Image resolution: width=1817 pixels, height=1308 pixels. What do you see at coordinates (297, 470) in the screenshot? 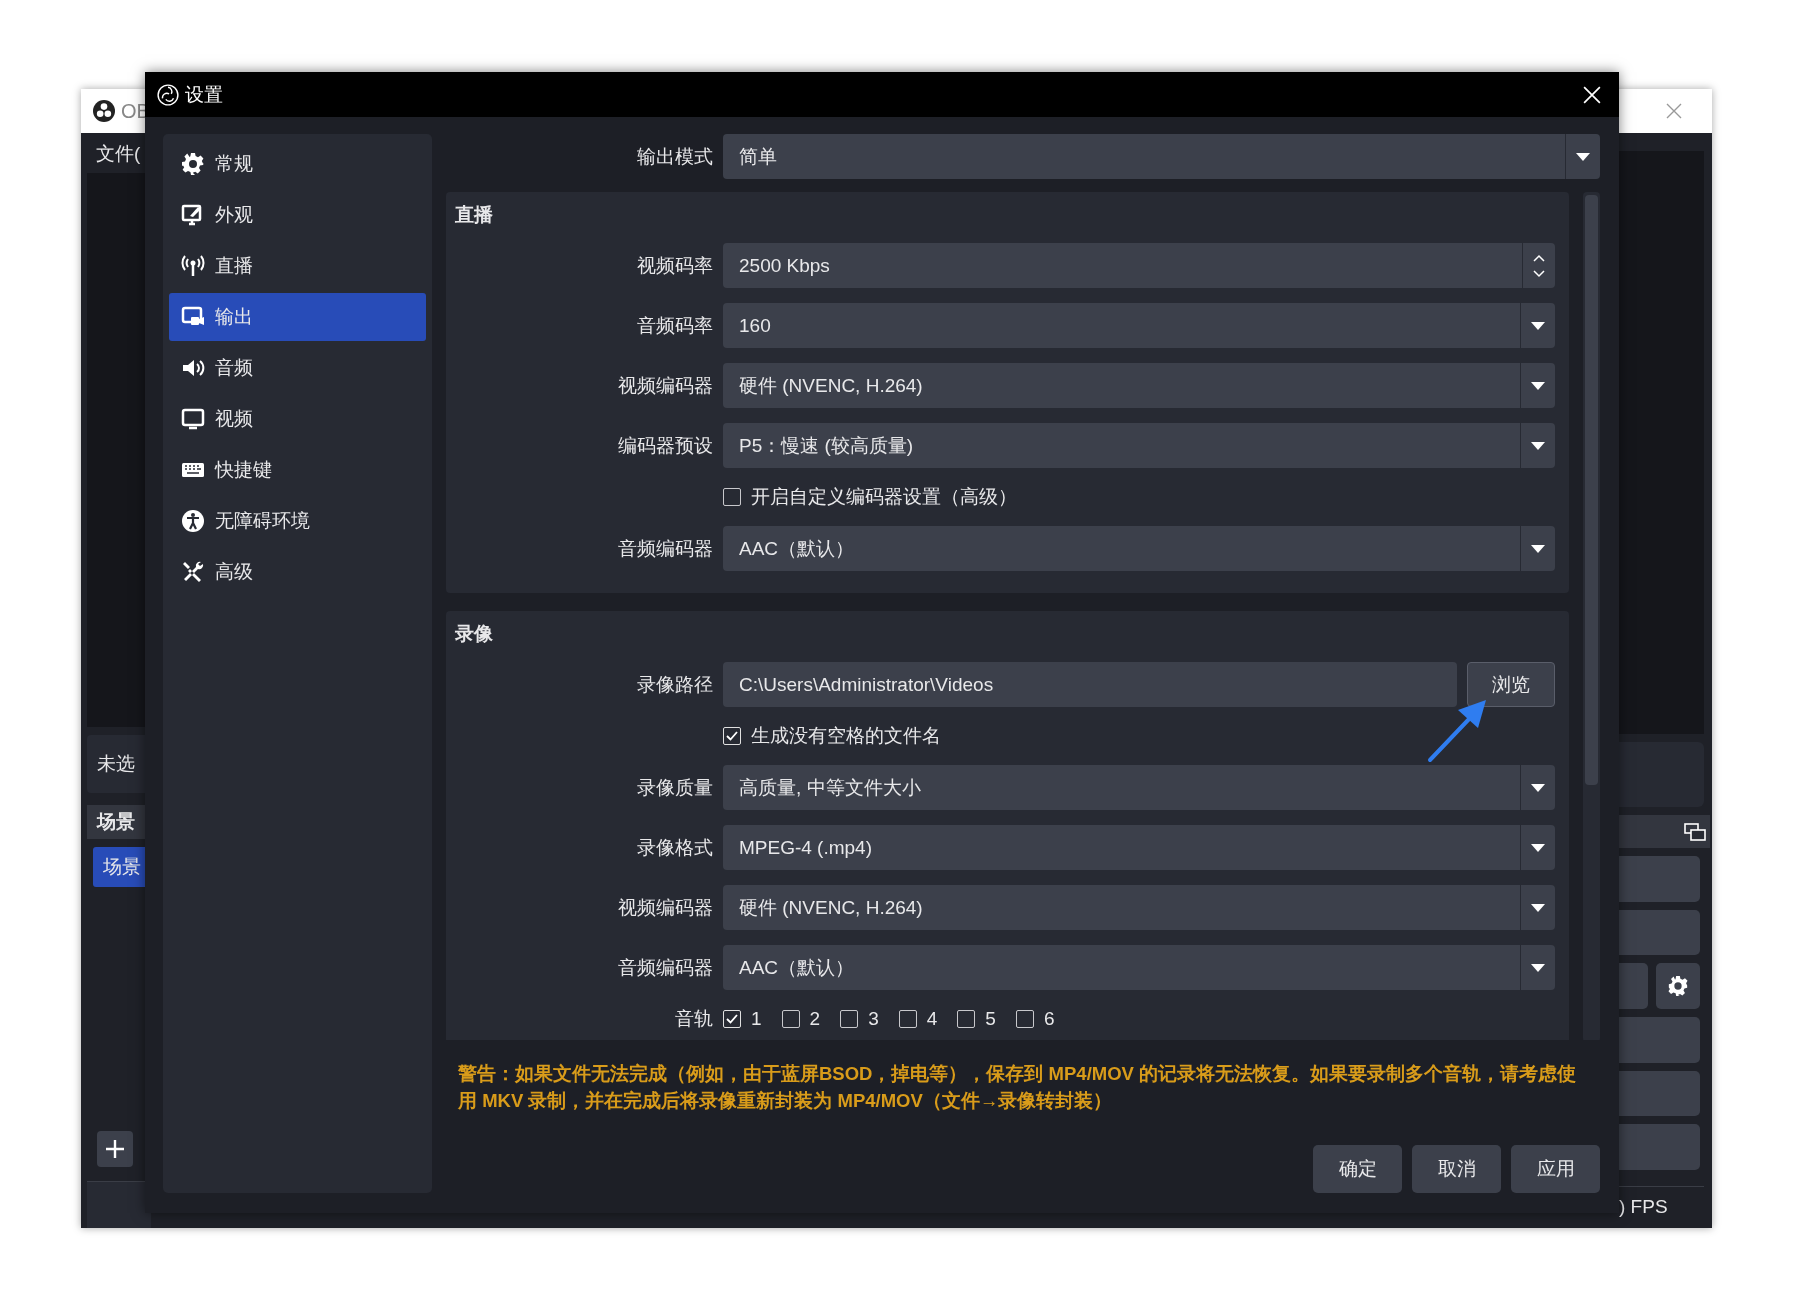
I see `sidebar-item: 快捷键` at bounding box center [297, 470].